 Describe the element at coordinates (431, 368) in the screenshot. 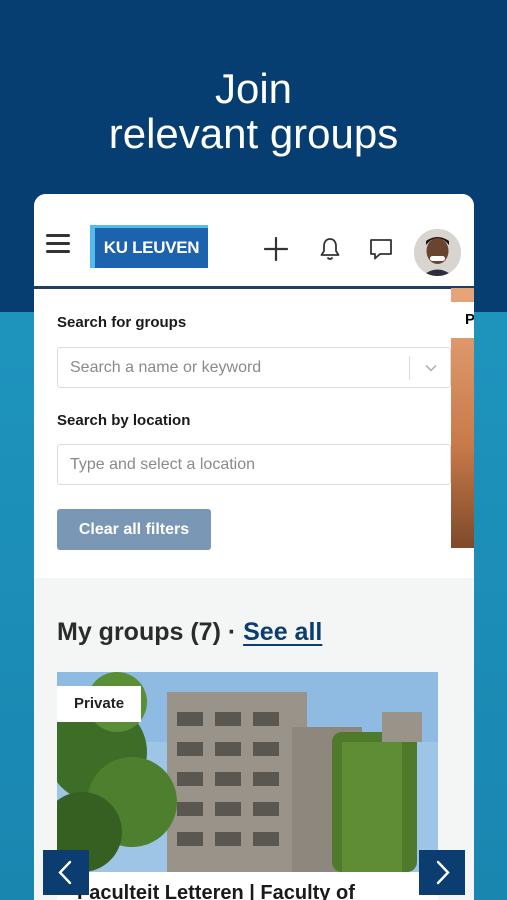

I see `chevron-down-icon` at that location.